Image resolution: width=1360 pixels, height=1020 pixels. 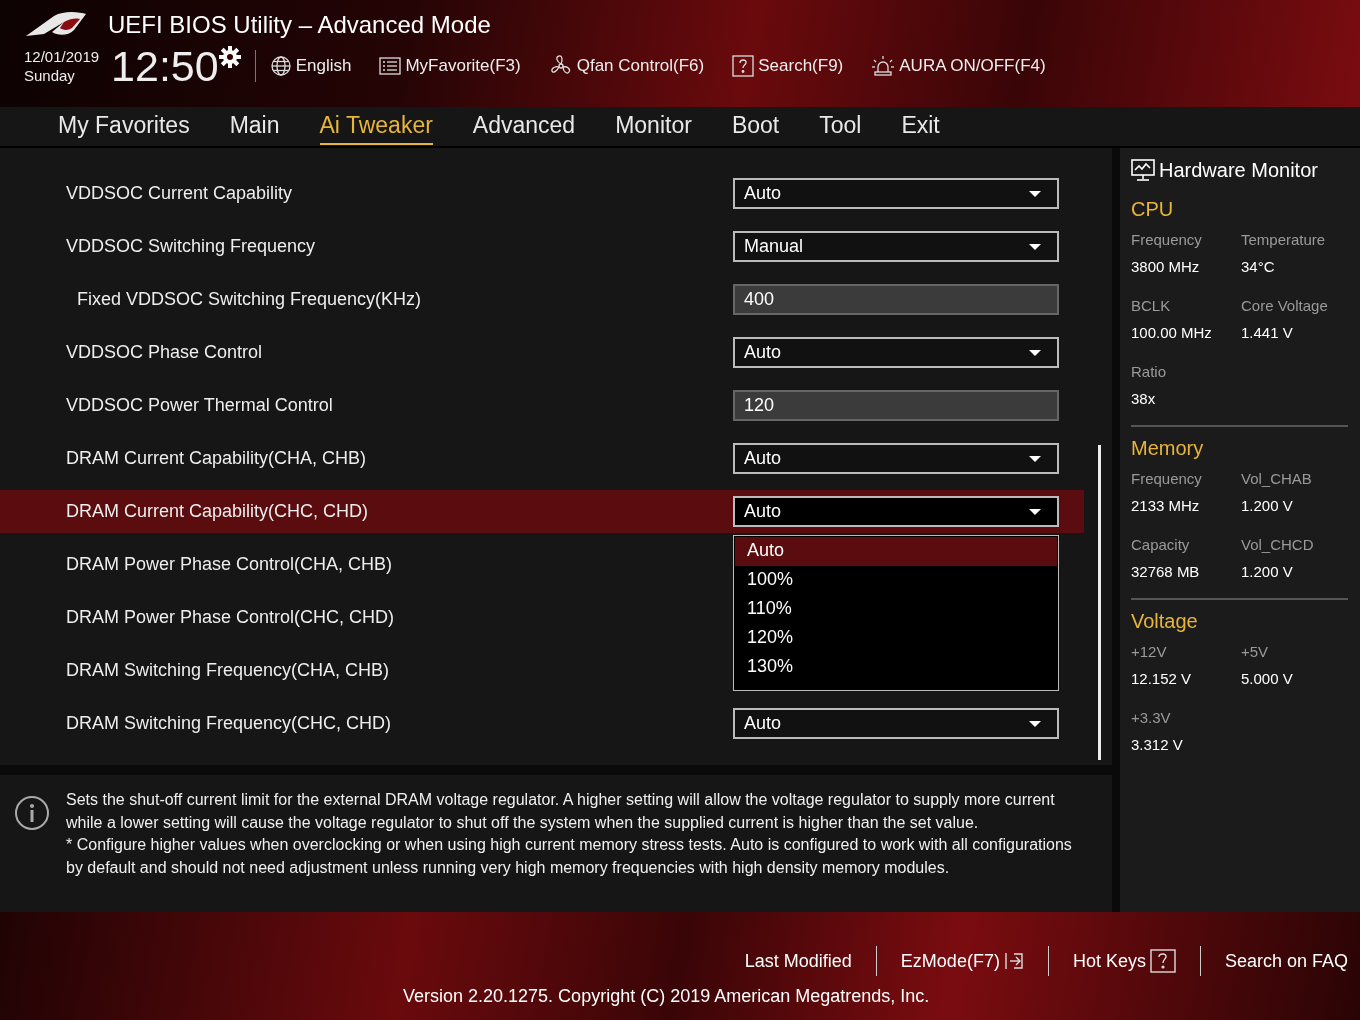 What do you see at coordinates (399, 670) in the screenshot?
I see `setting-label: DRAM Switching Frequency(CHA, CHB)` at bounding box center [399, 670].